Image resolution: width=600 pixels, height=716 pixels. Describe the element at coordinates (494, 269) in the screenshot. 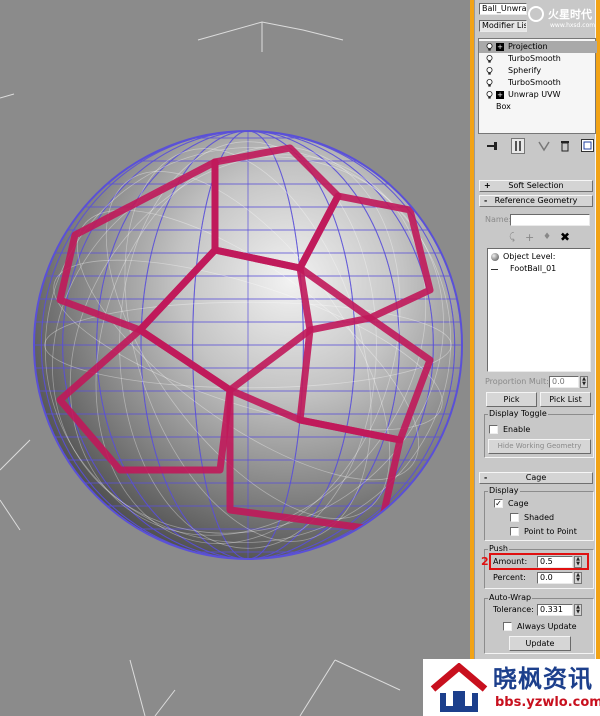

I see `reference-item-line-icon` at that location.